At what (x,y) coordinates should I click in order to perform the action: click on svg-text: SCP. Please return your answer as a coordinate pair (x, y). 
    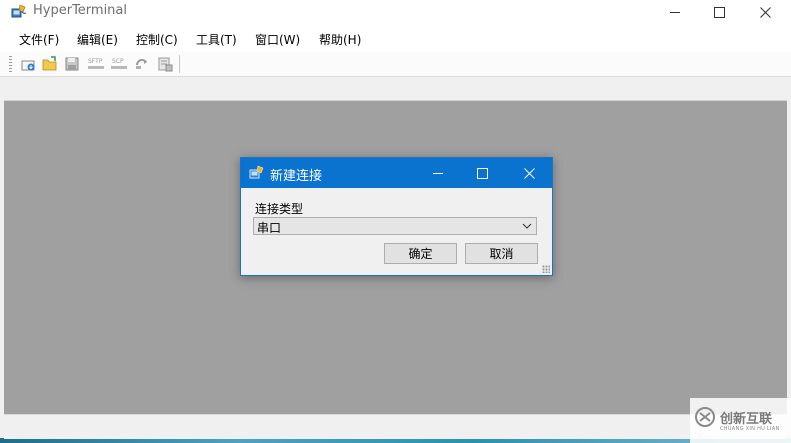
    Looking at the image, I should click on (118, 61).